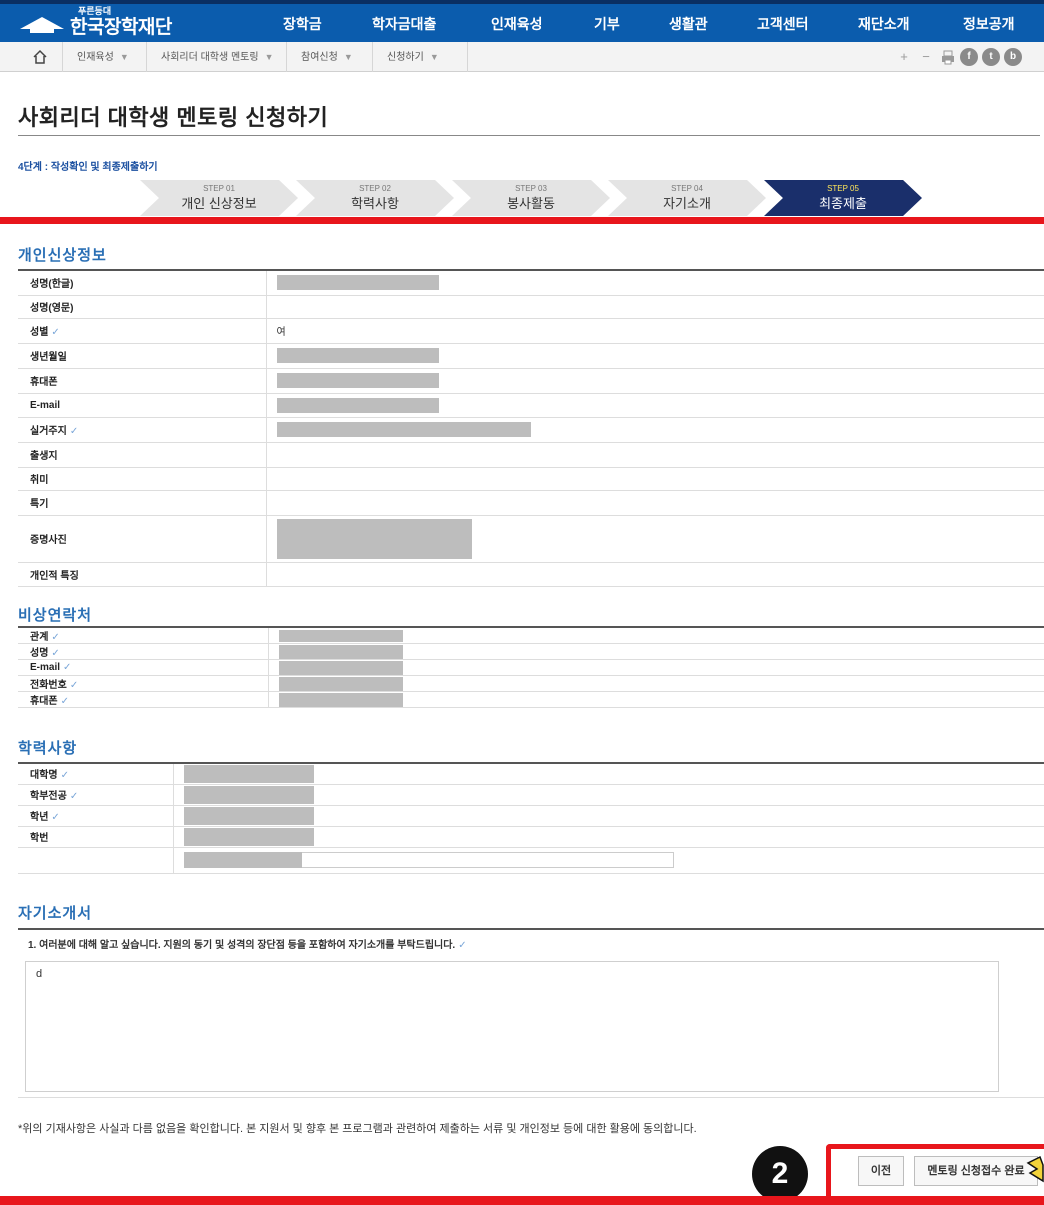 The image size is (1044, 1205). Describe the element at coordinates (96, 773) in the screenshot. I see `row-label-cell: 대학명 ✓` at that location.